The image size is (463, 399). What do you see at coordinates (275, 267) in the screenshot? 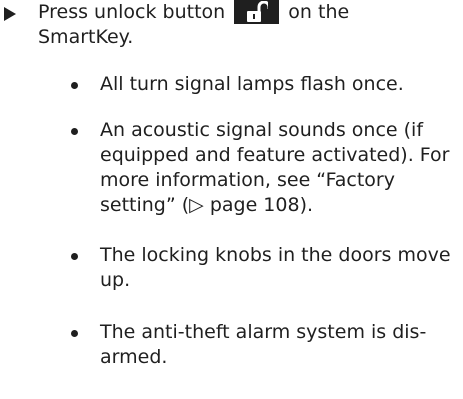
I see `list-item-text: The locking knobs in the doors move up.` at bounding box center [275, 267].